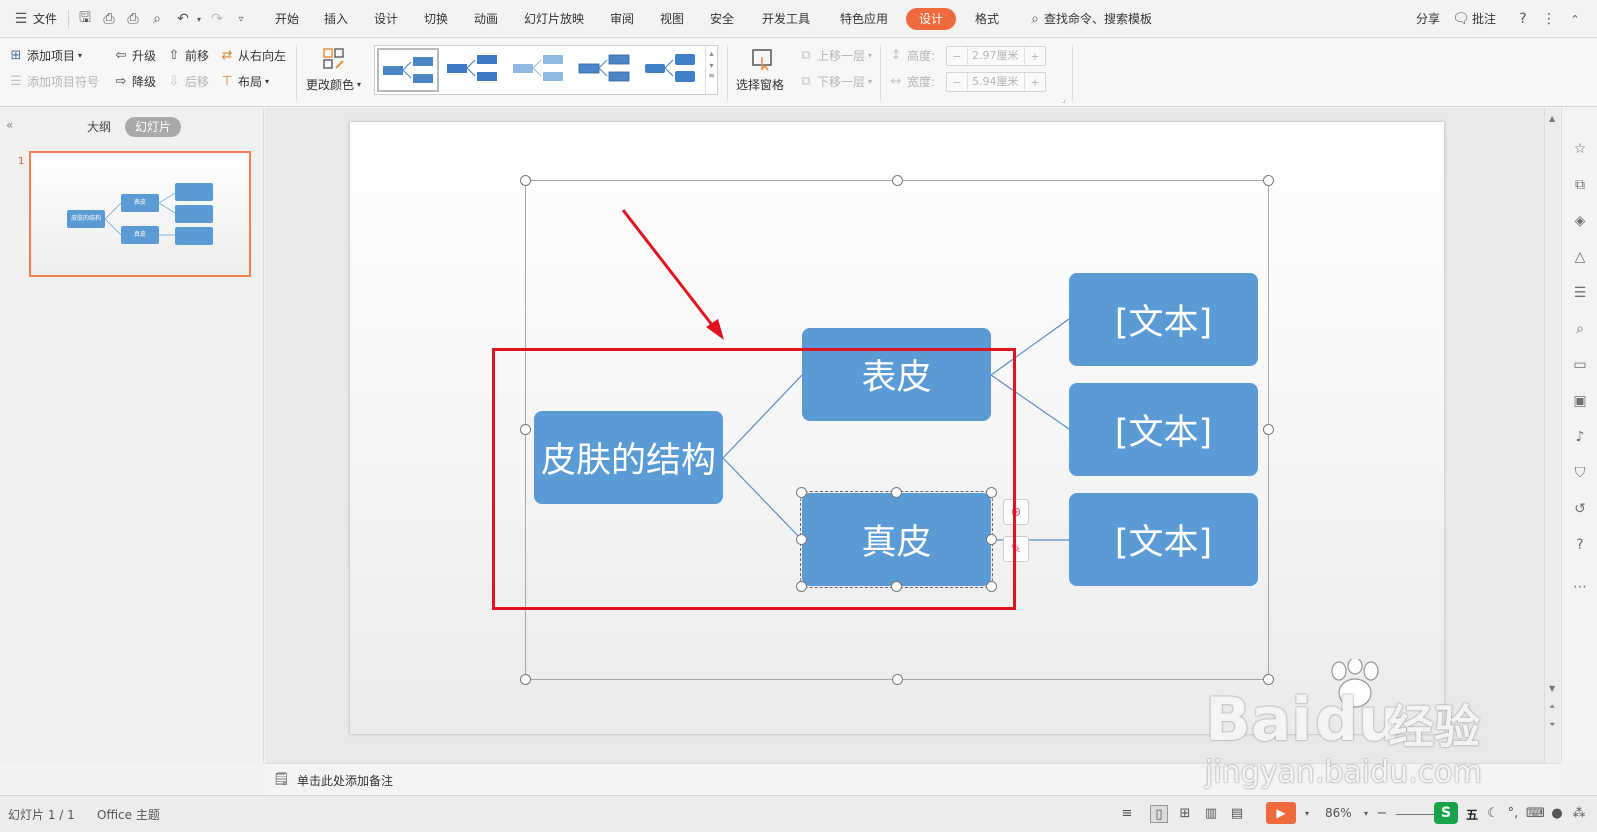 The width and height of the screenshot is (1597, 832). What do you see at coordinates (1382, 814) in the screenshot?
I see `zoom-out-icon: −` at bounding box center [1382, 814].